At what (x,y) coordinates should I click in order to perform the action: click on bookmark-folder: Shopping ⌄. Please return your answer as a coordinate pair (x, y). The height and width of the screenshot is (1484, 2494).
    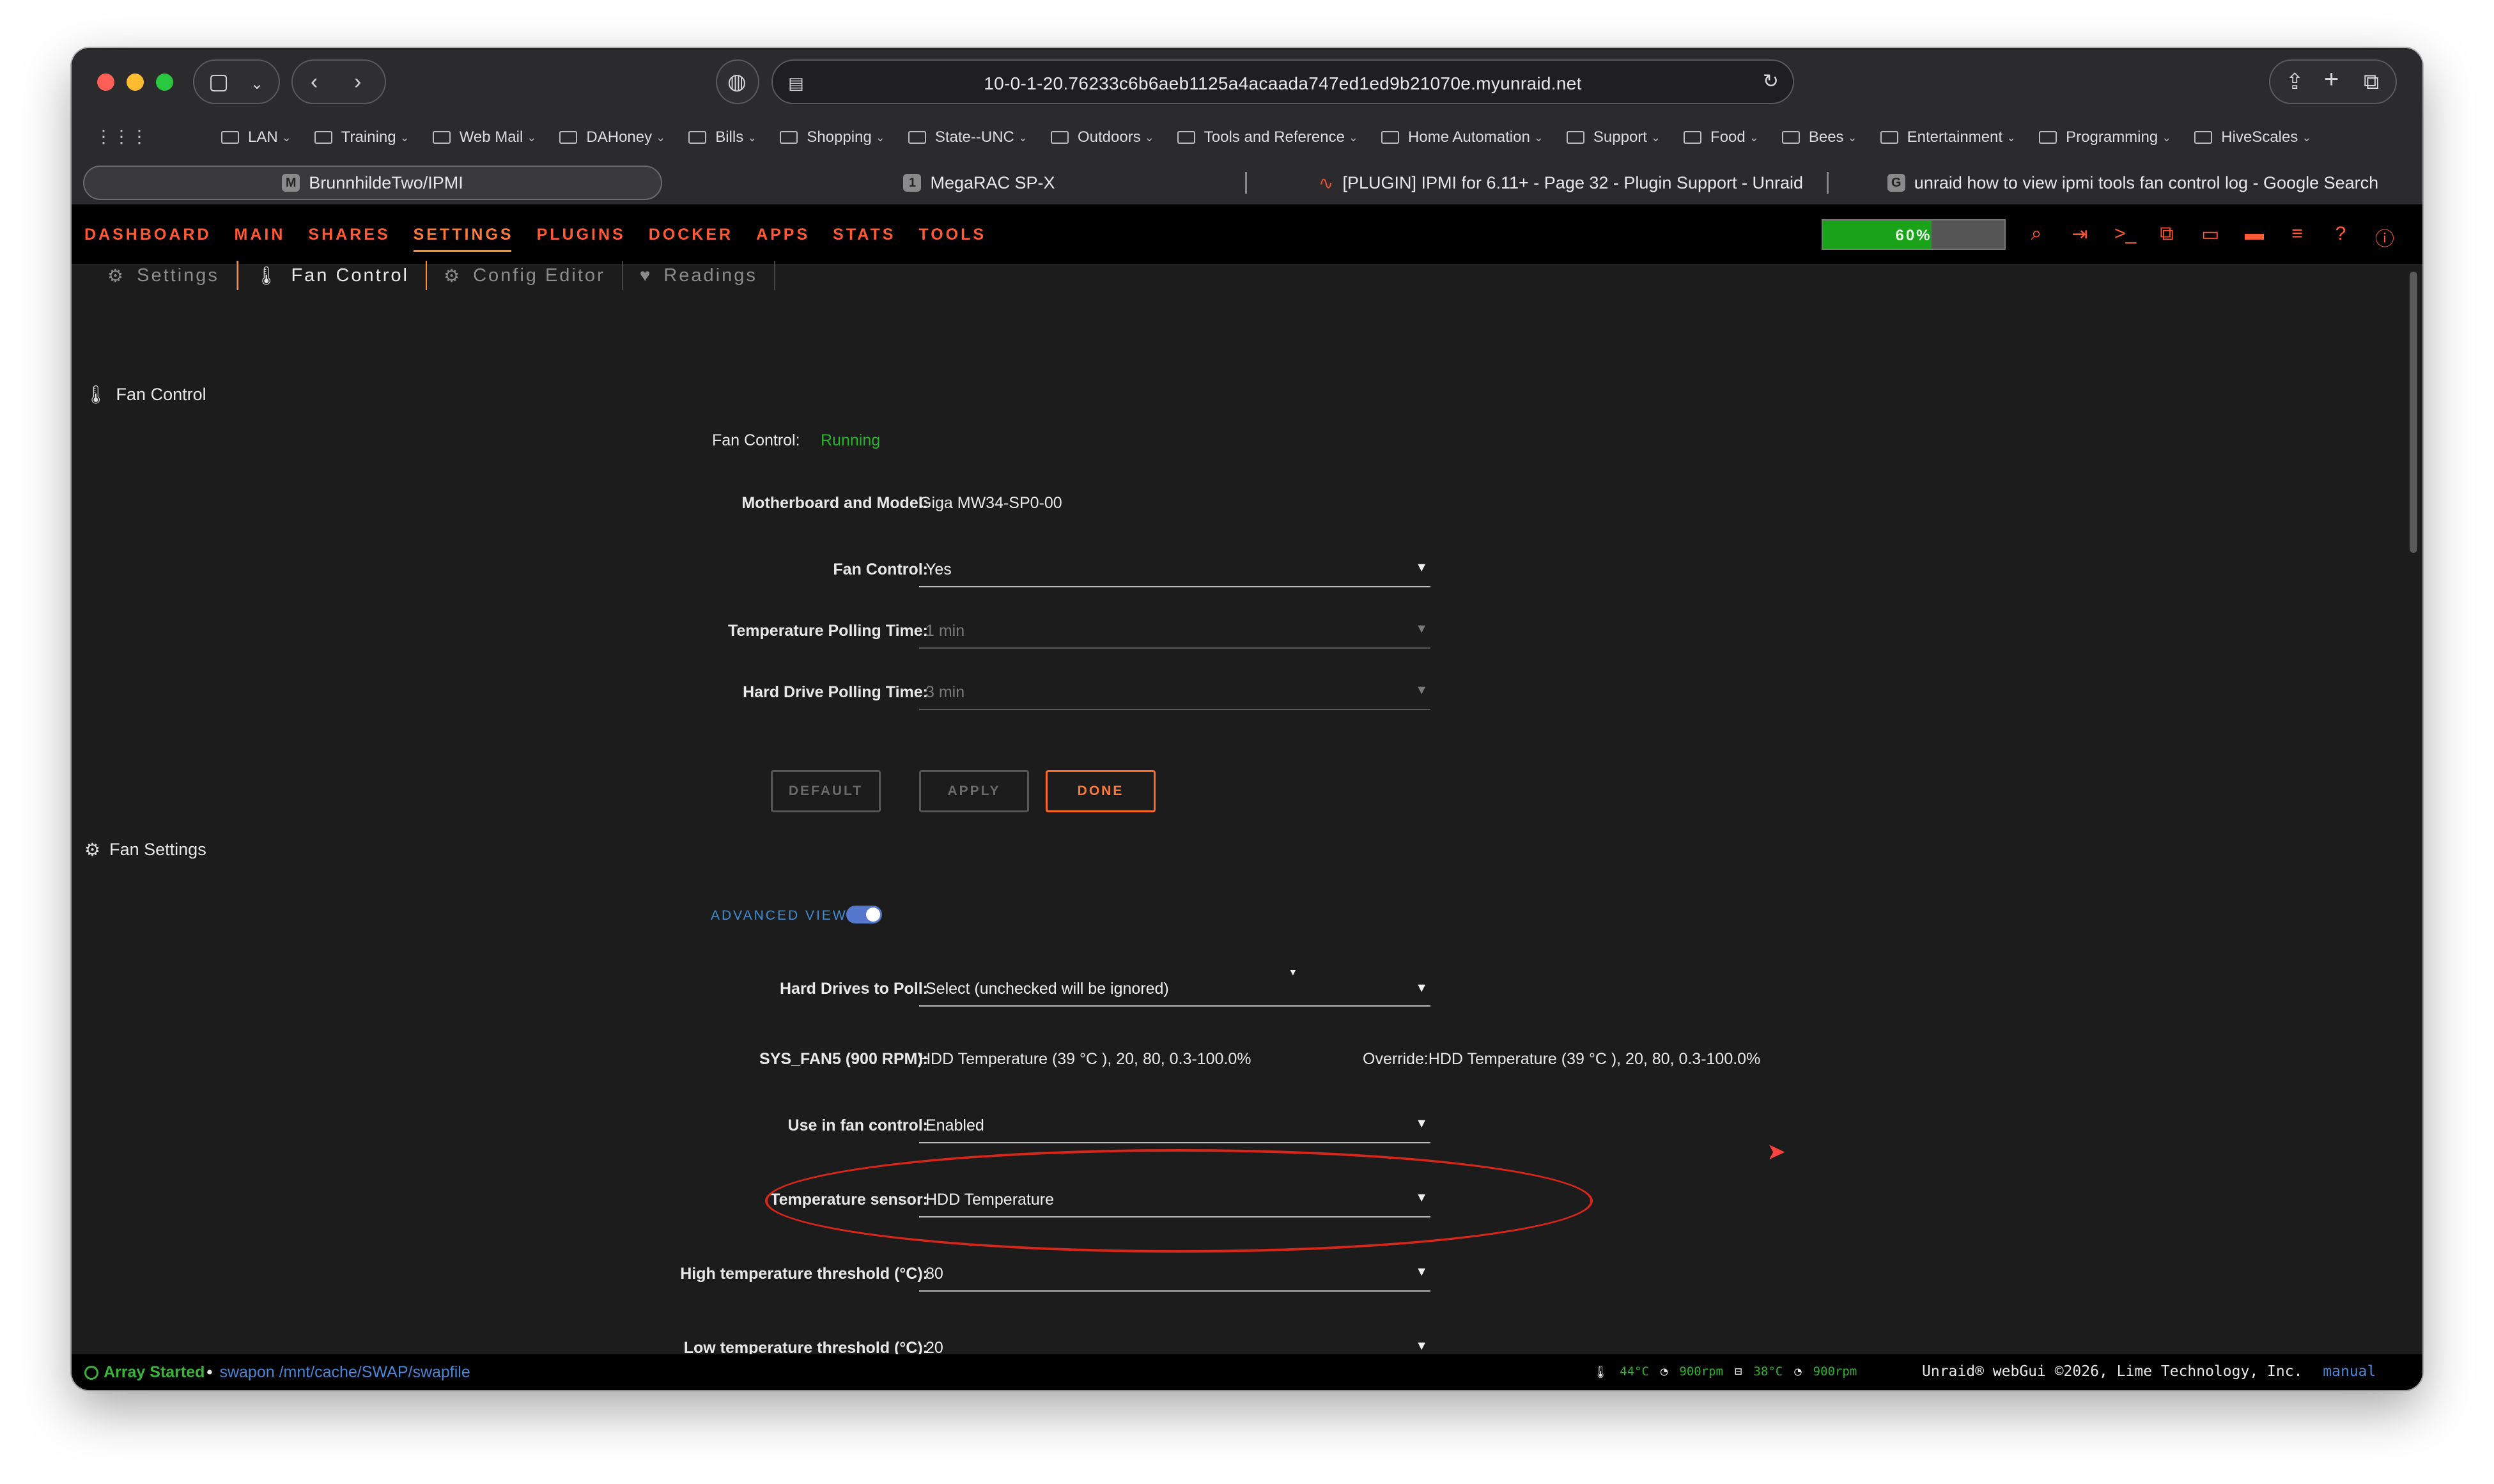
    Looking at the image, I should click on (833, 137).